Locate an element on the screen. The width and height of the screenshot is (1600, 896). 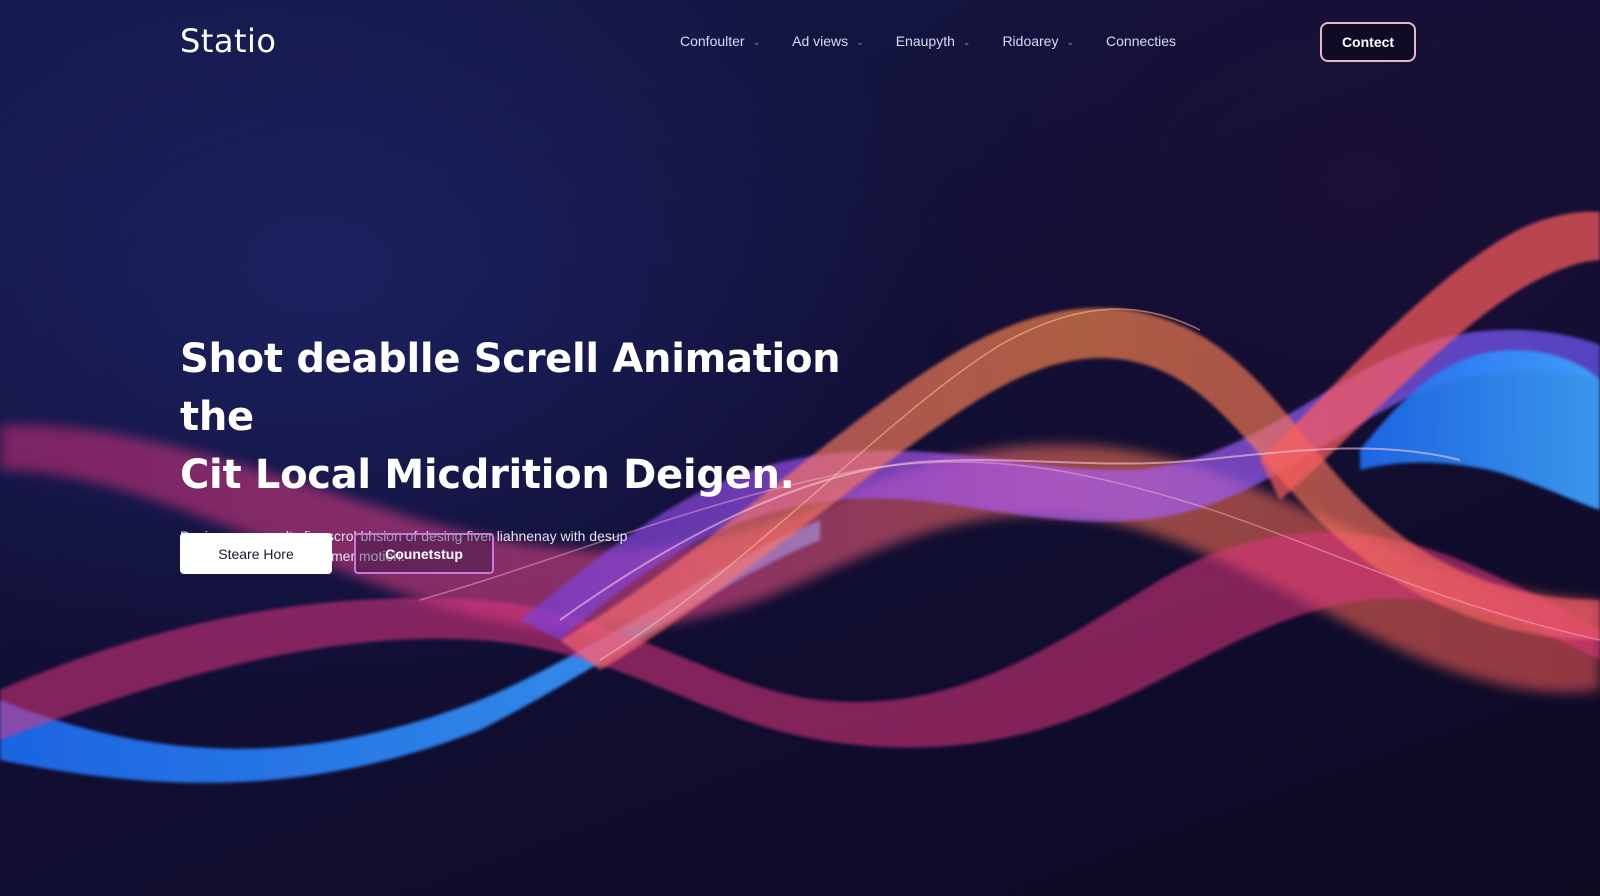
brand-logo: Statio is located at coordinates (228, 41).